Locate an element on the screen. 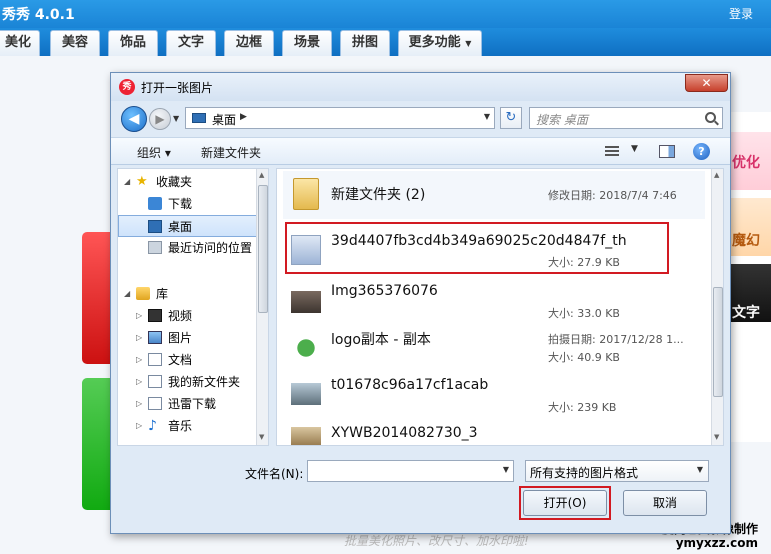 This screenshot has height=554, width=771. search-placeholder: 搜索 桌面 is located at coordinates (562, 120).